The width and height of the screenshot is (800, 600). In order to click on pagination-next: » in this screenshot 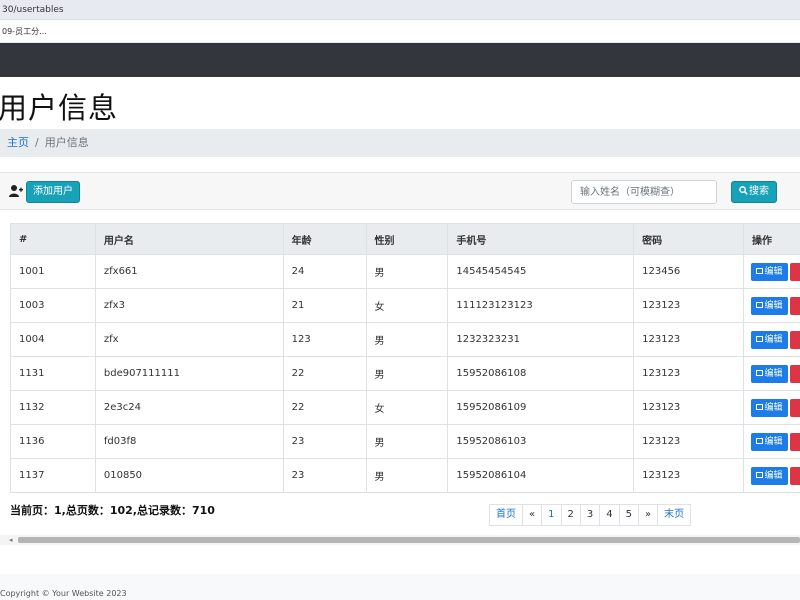, I will do `click(648, 515)`.